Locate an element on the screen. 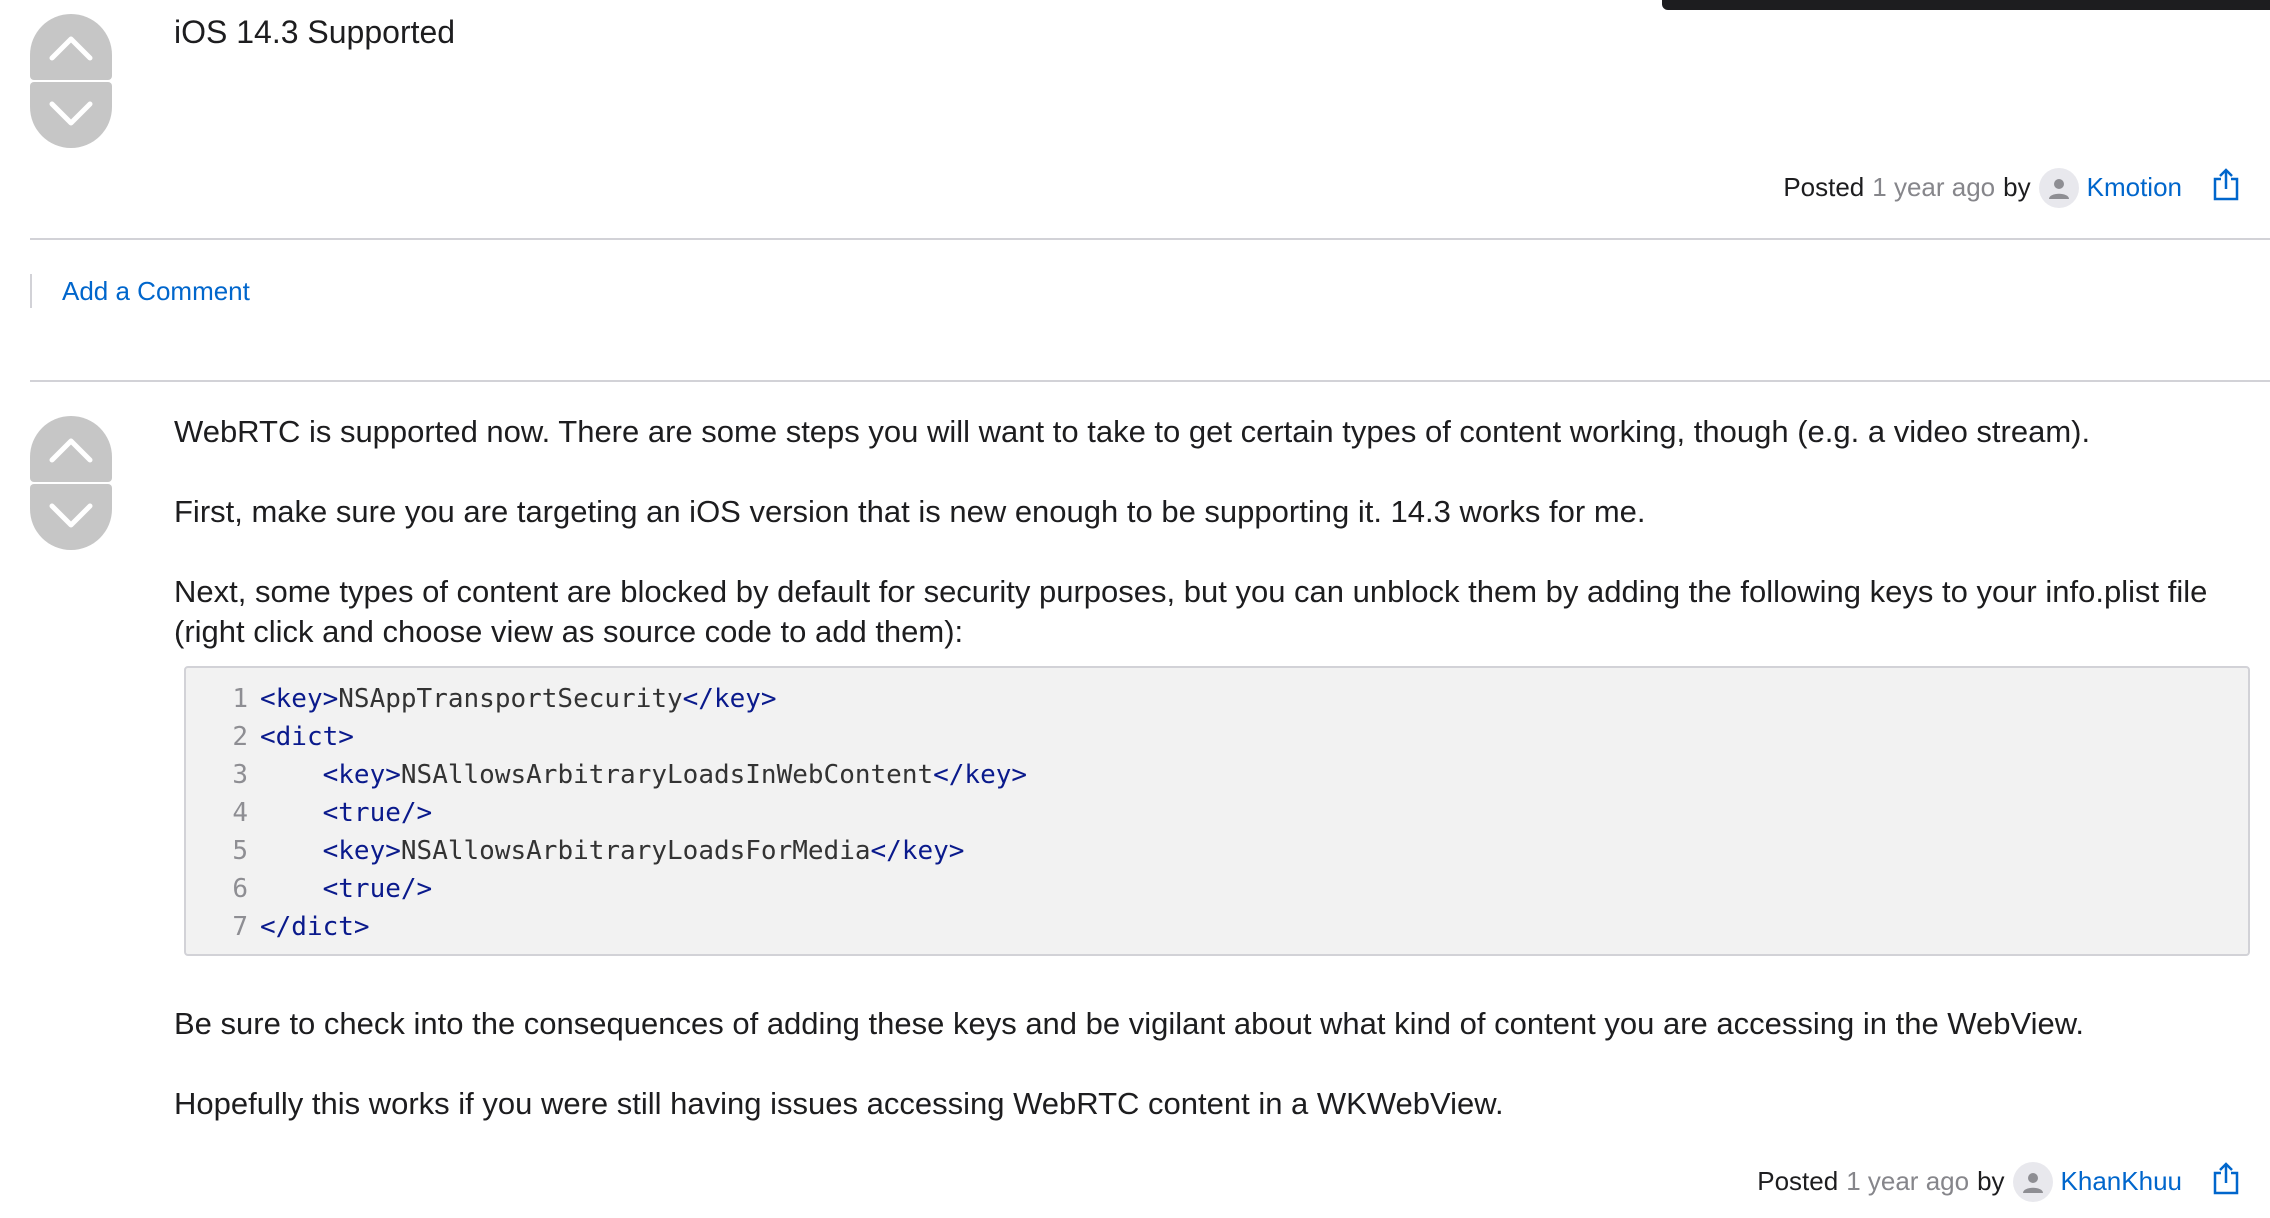 The image size is (2270, 1218). answer-vote-control is located at coordinates (71, 483).